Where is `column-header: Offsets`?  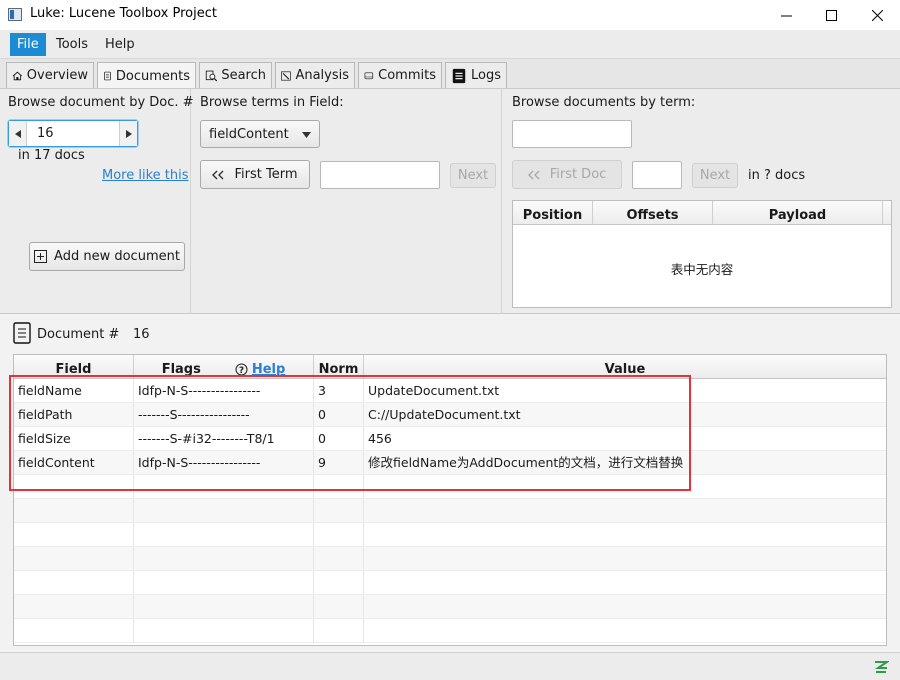 column-header: Offsets is located at coordinates (653, 213).